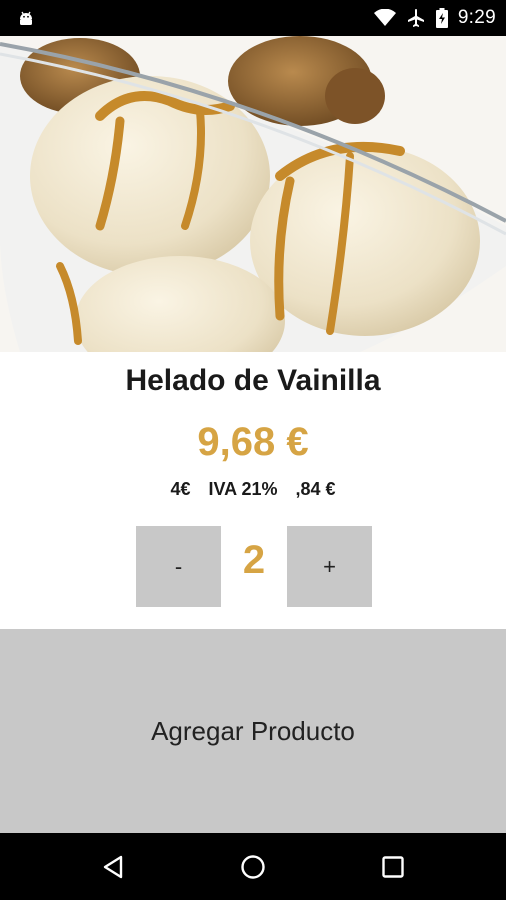 The height and width of the screenshot is (900, 506). What do you see at coordinates (441, 18) in the screenshot?
I see `battery-charging-icon` at bounding box center [441, 18].